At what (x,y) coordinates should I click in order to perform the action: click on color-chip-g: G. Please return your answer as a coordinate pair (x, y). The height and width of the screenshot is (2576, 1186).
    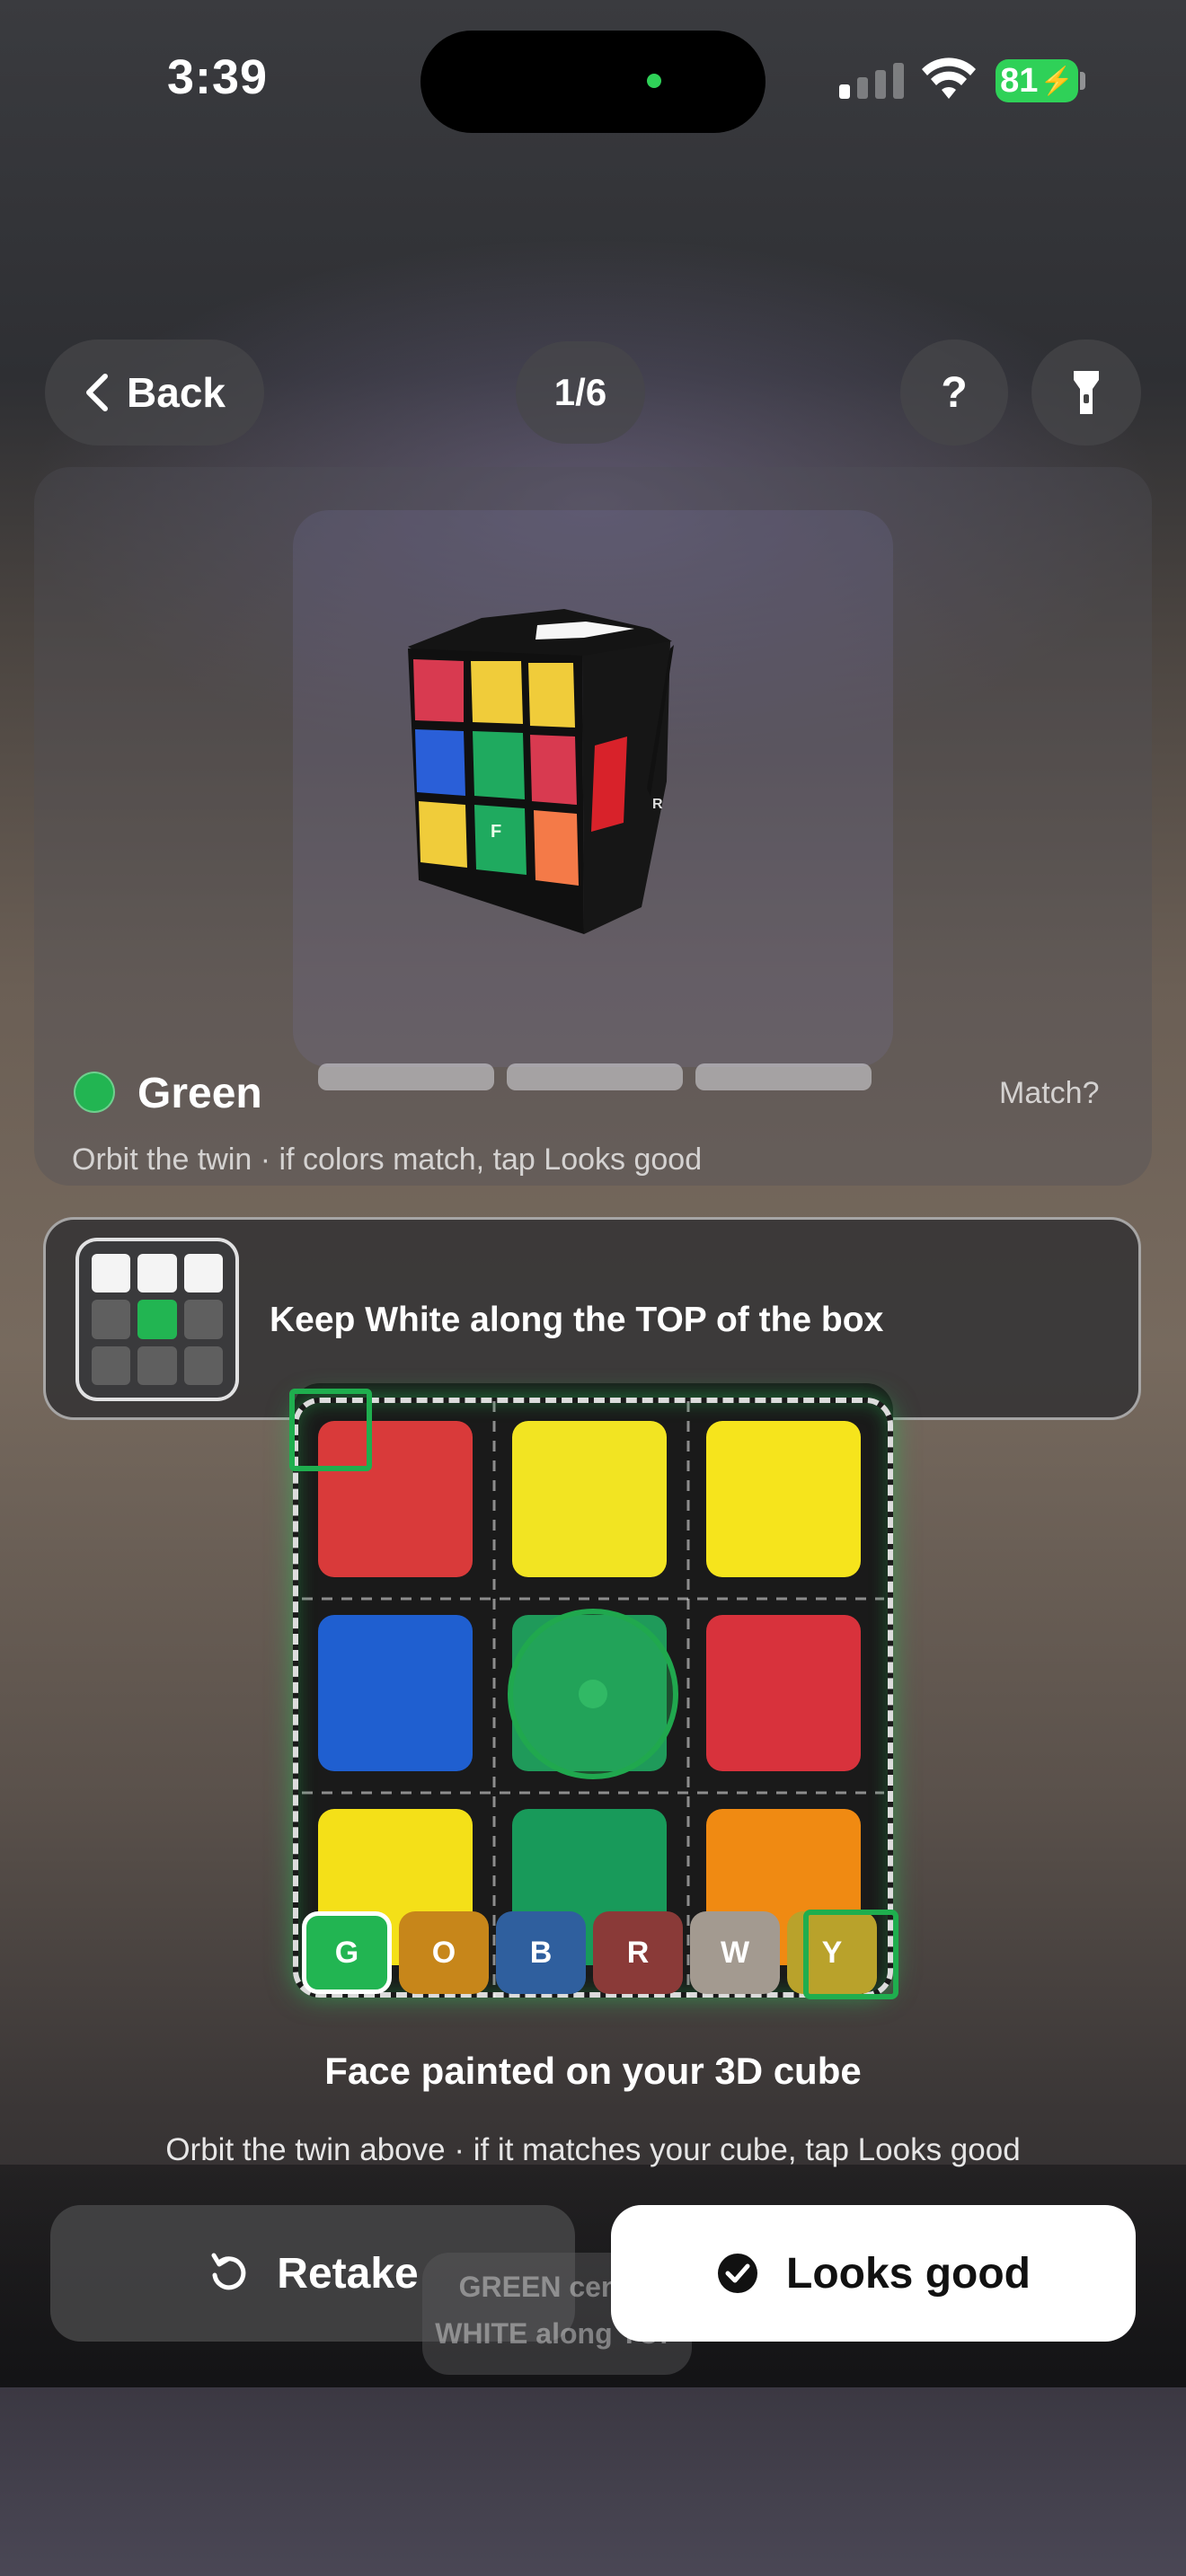
    Looking at the image, I should click on (347, 1952).